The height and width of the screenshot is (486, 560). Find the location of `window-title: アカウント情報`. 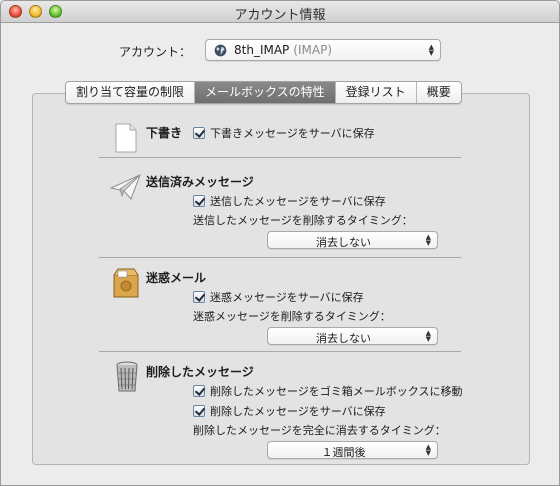

window-title: アカウント情報 is located at coordinates (280, 15).